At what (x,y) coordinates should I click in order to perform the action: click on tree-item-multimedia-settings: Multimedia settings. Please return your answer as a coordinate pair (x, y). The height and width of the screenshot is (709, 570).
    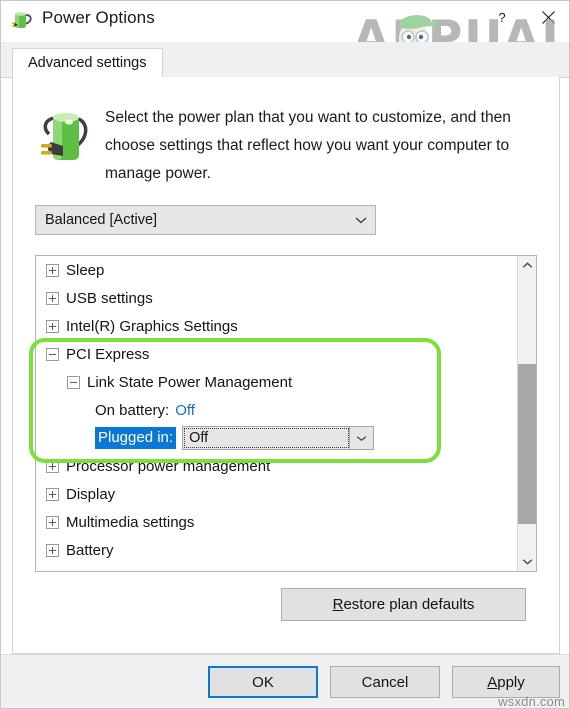
    Looking at the image, I should click on (276, 522).